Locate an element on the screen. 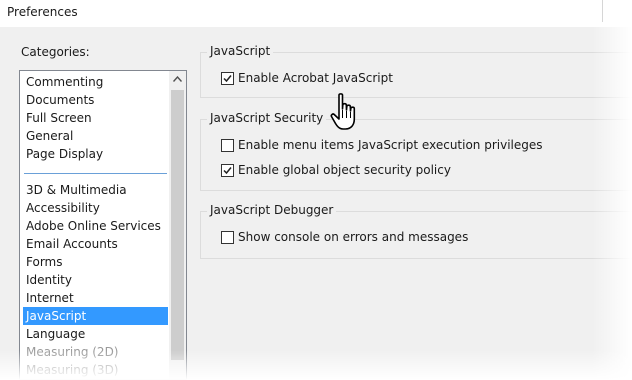  enable-global-policy-checkbox is located at coordinates (227, 170).